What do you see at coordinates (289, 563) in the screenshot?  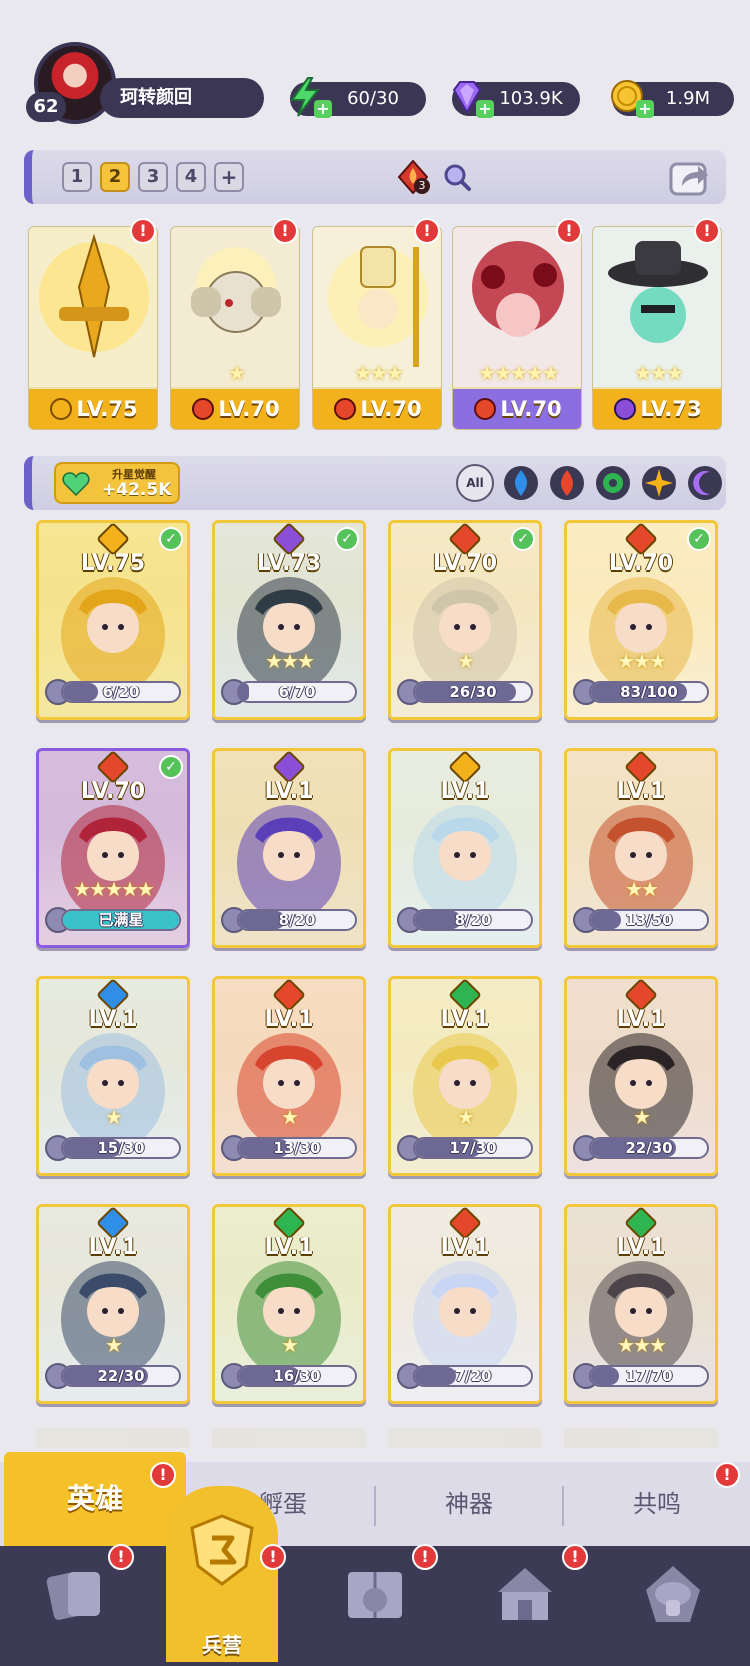 I see `hero-level: LV.73` at bounding box center [289, 563].